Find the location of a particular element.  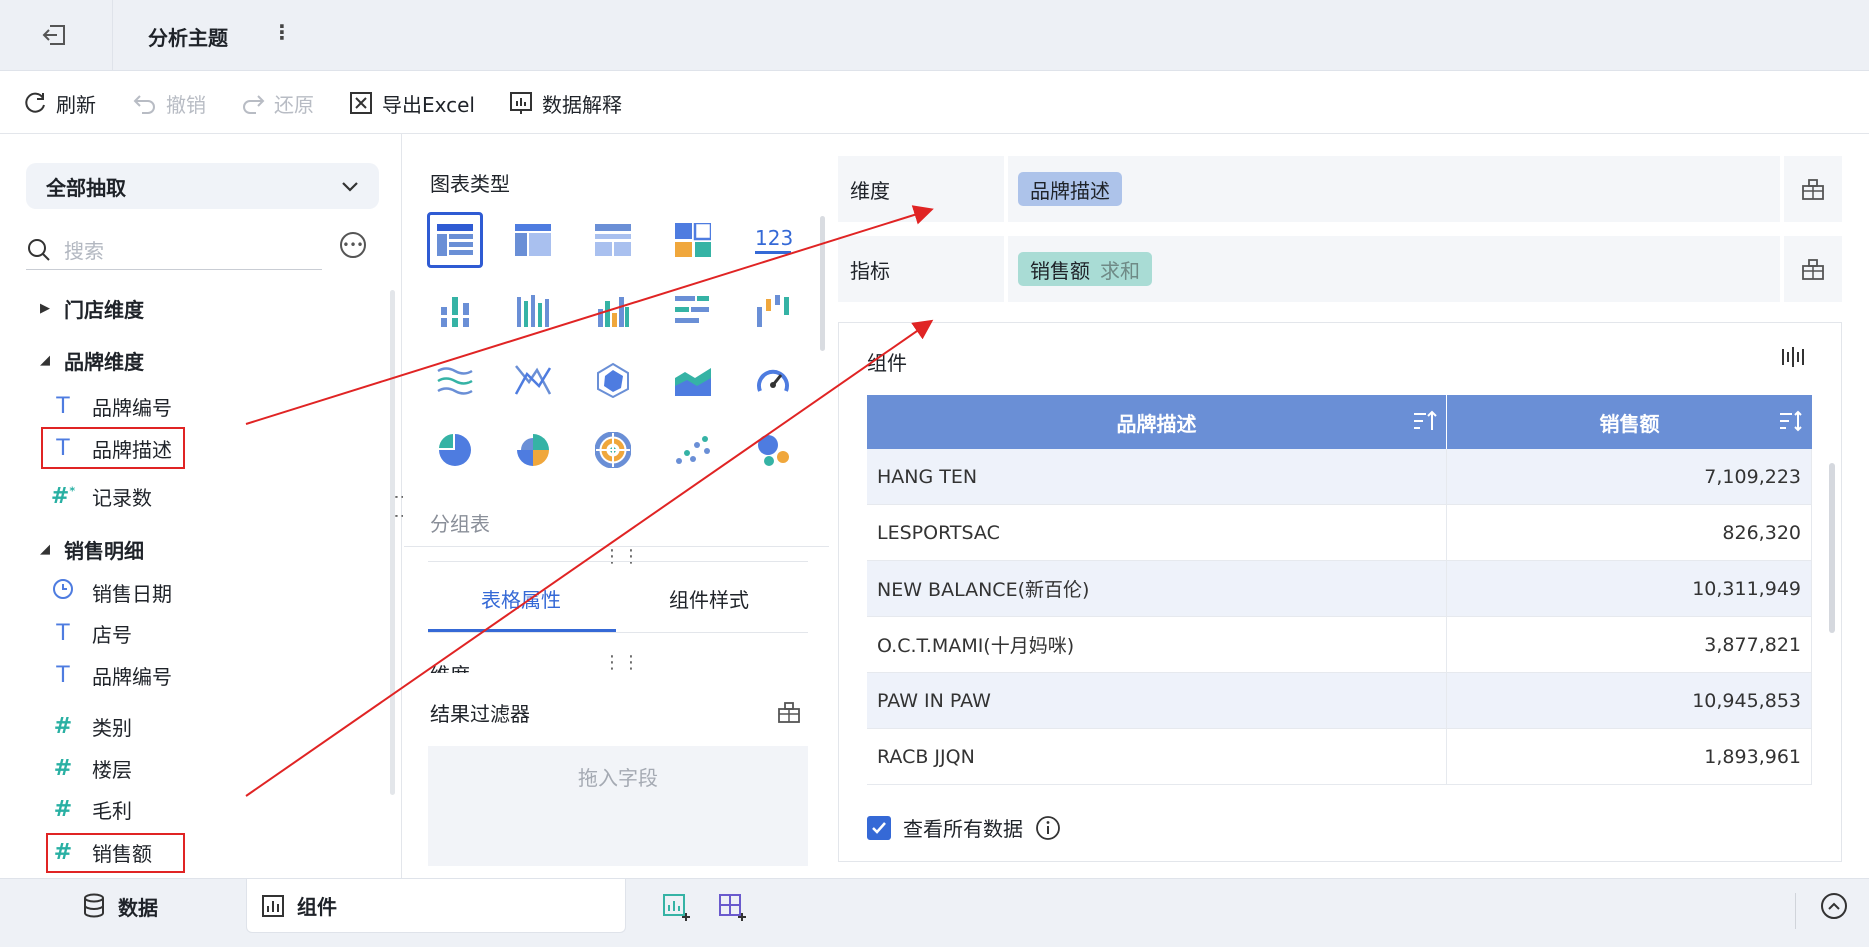

table-scrollbar is located at coordinates (1832, 548).